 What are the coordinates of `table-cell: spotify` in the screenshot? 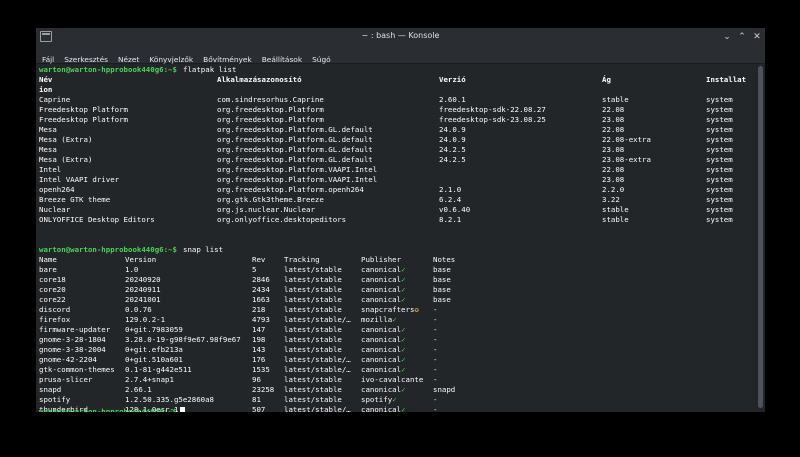 It's located at (55, 399).